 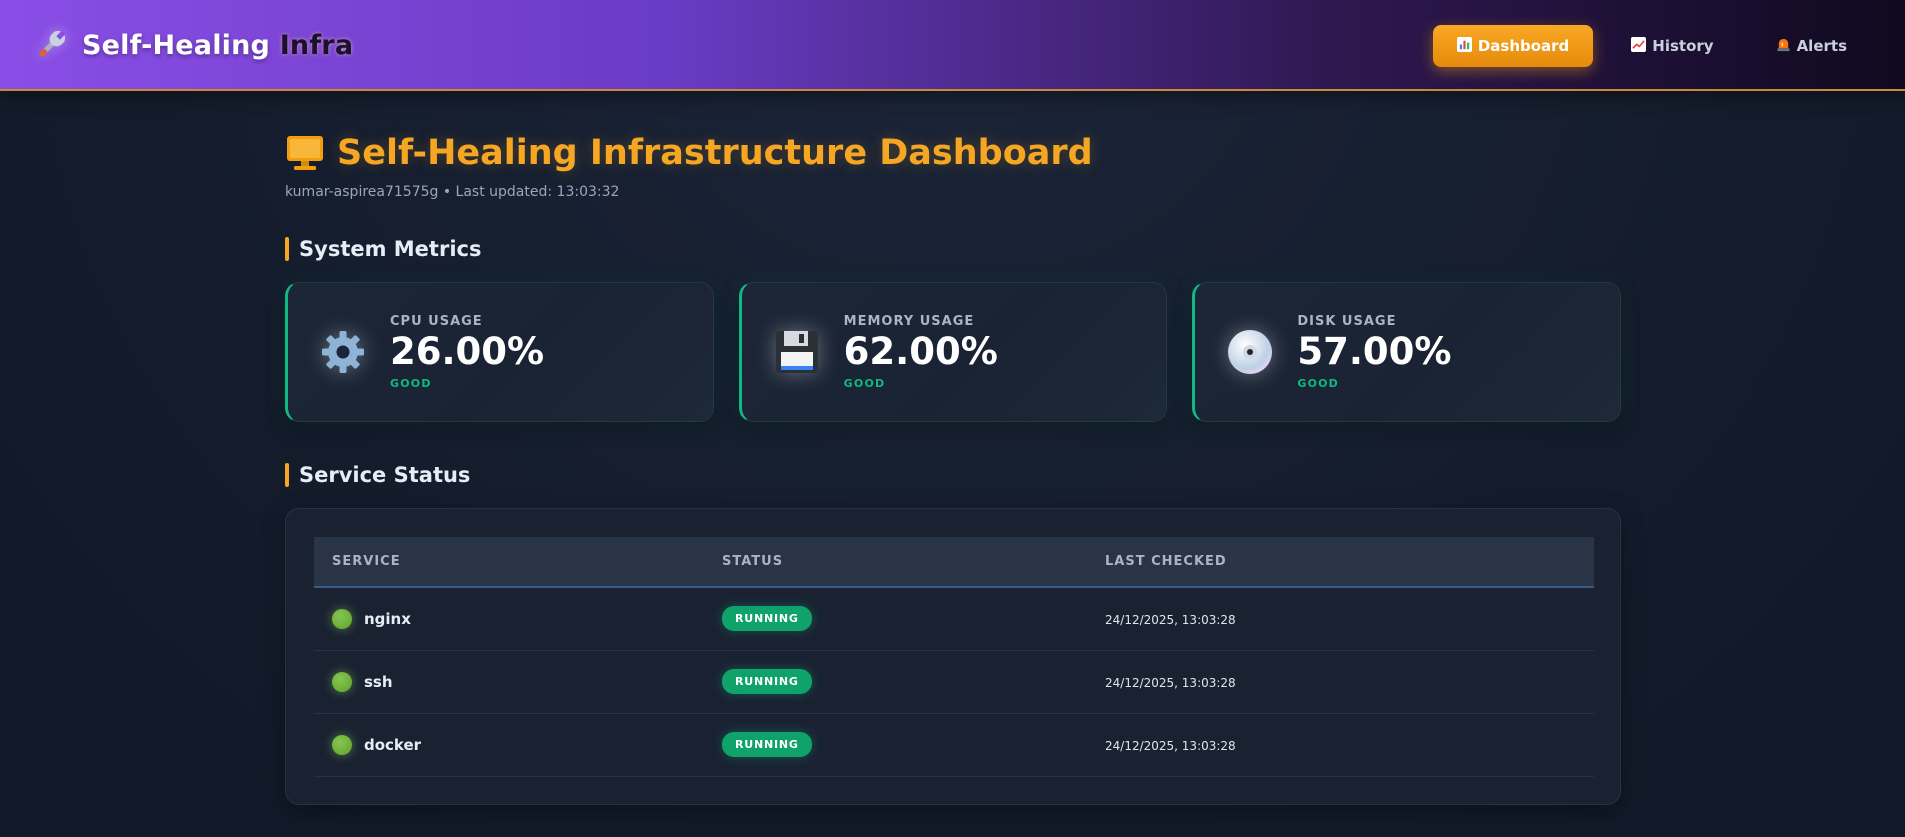 I want to click on cpu-metric-card: CPU USAGE 26.00% GOOD, so click(x=499, y=352).